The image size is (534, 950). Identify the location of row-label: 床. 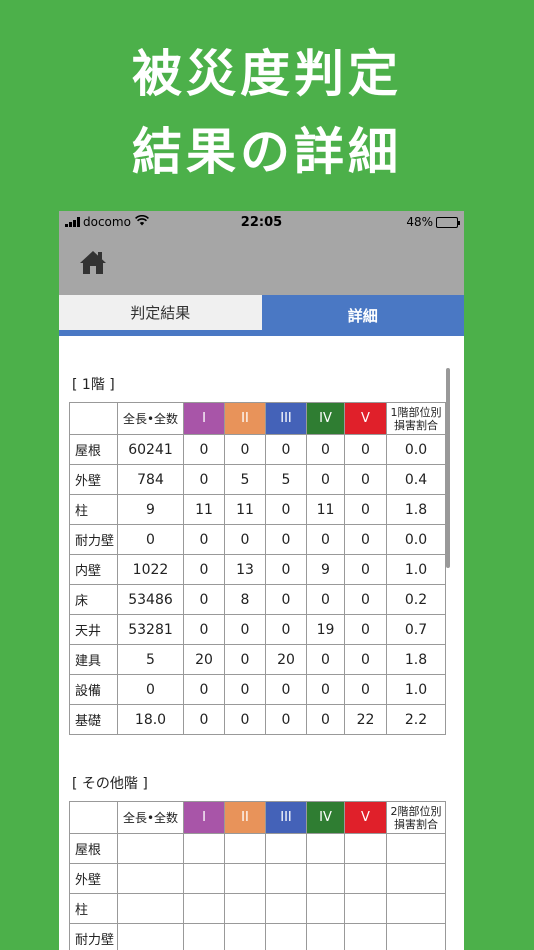
(93, 599).